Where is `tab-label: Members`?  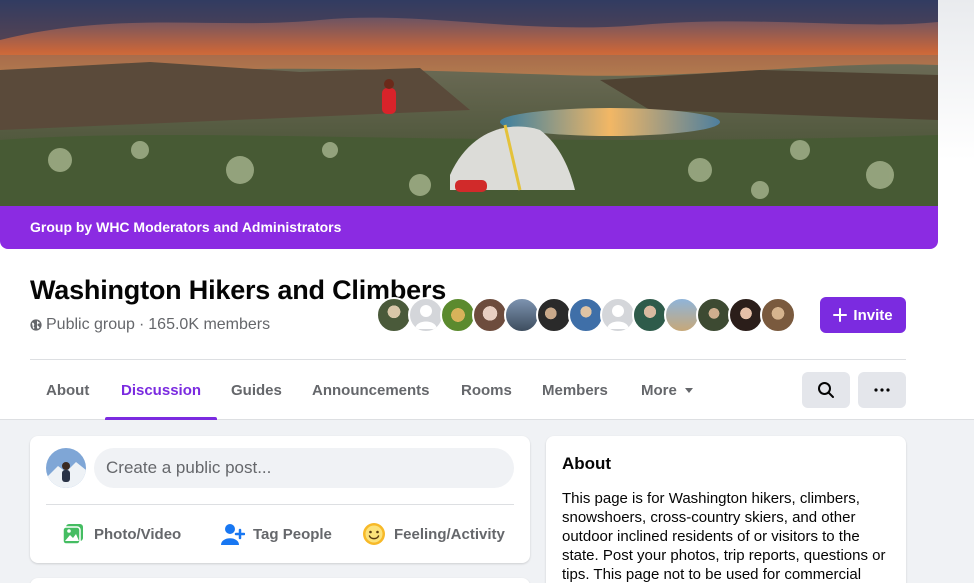
tab-label: Members is located at coordinates (575, 390).